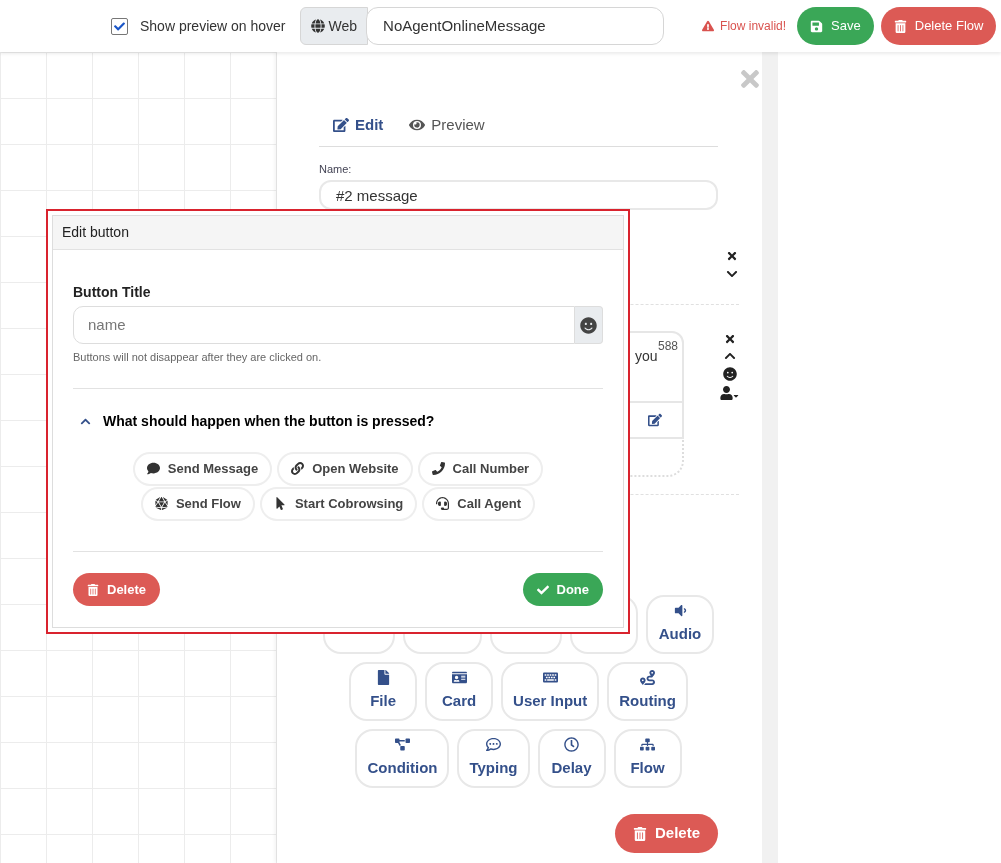 This screenshot has width=1001, height=863. I want to click on step-title-input: #2 message, so click(518, 195).